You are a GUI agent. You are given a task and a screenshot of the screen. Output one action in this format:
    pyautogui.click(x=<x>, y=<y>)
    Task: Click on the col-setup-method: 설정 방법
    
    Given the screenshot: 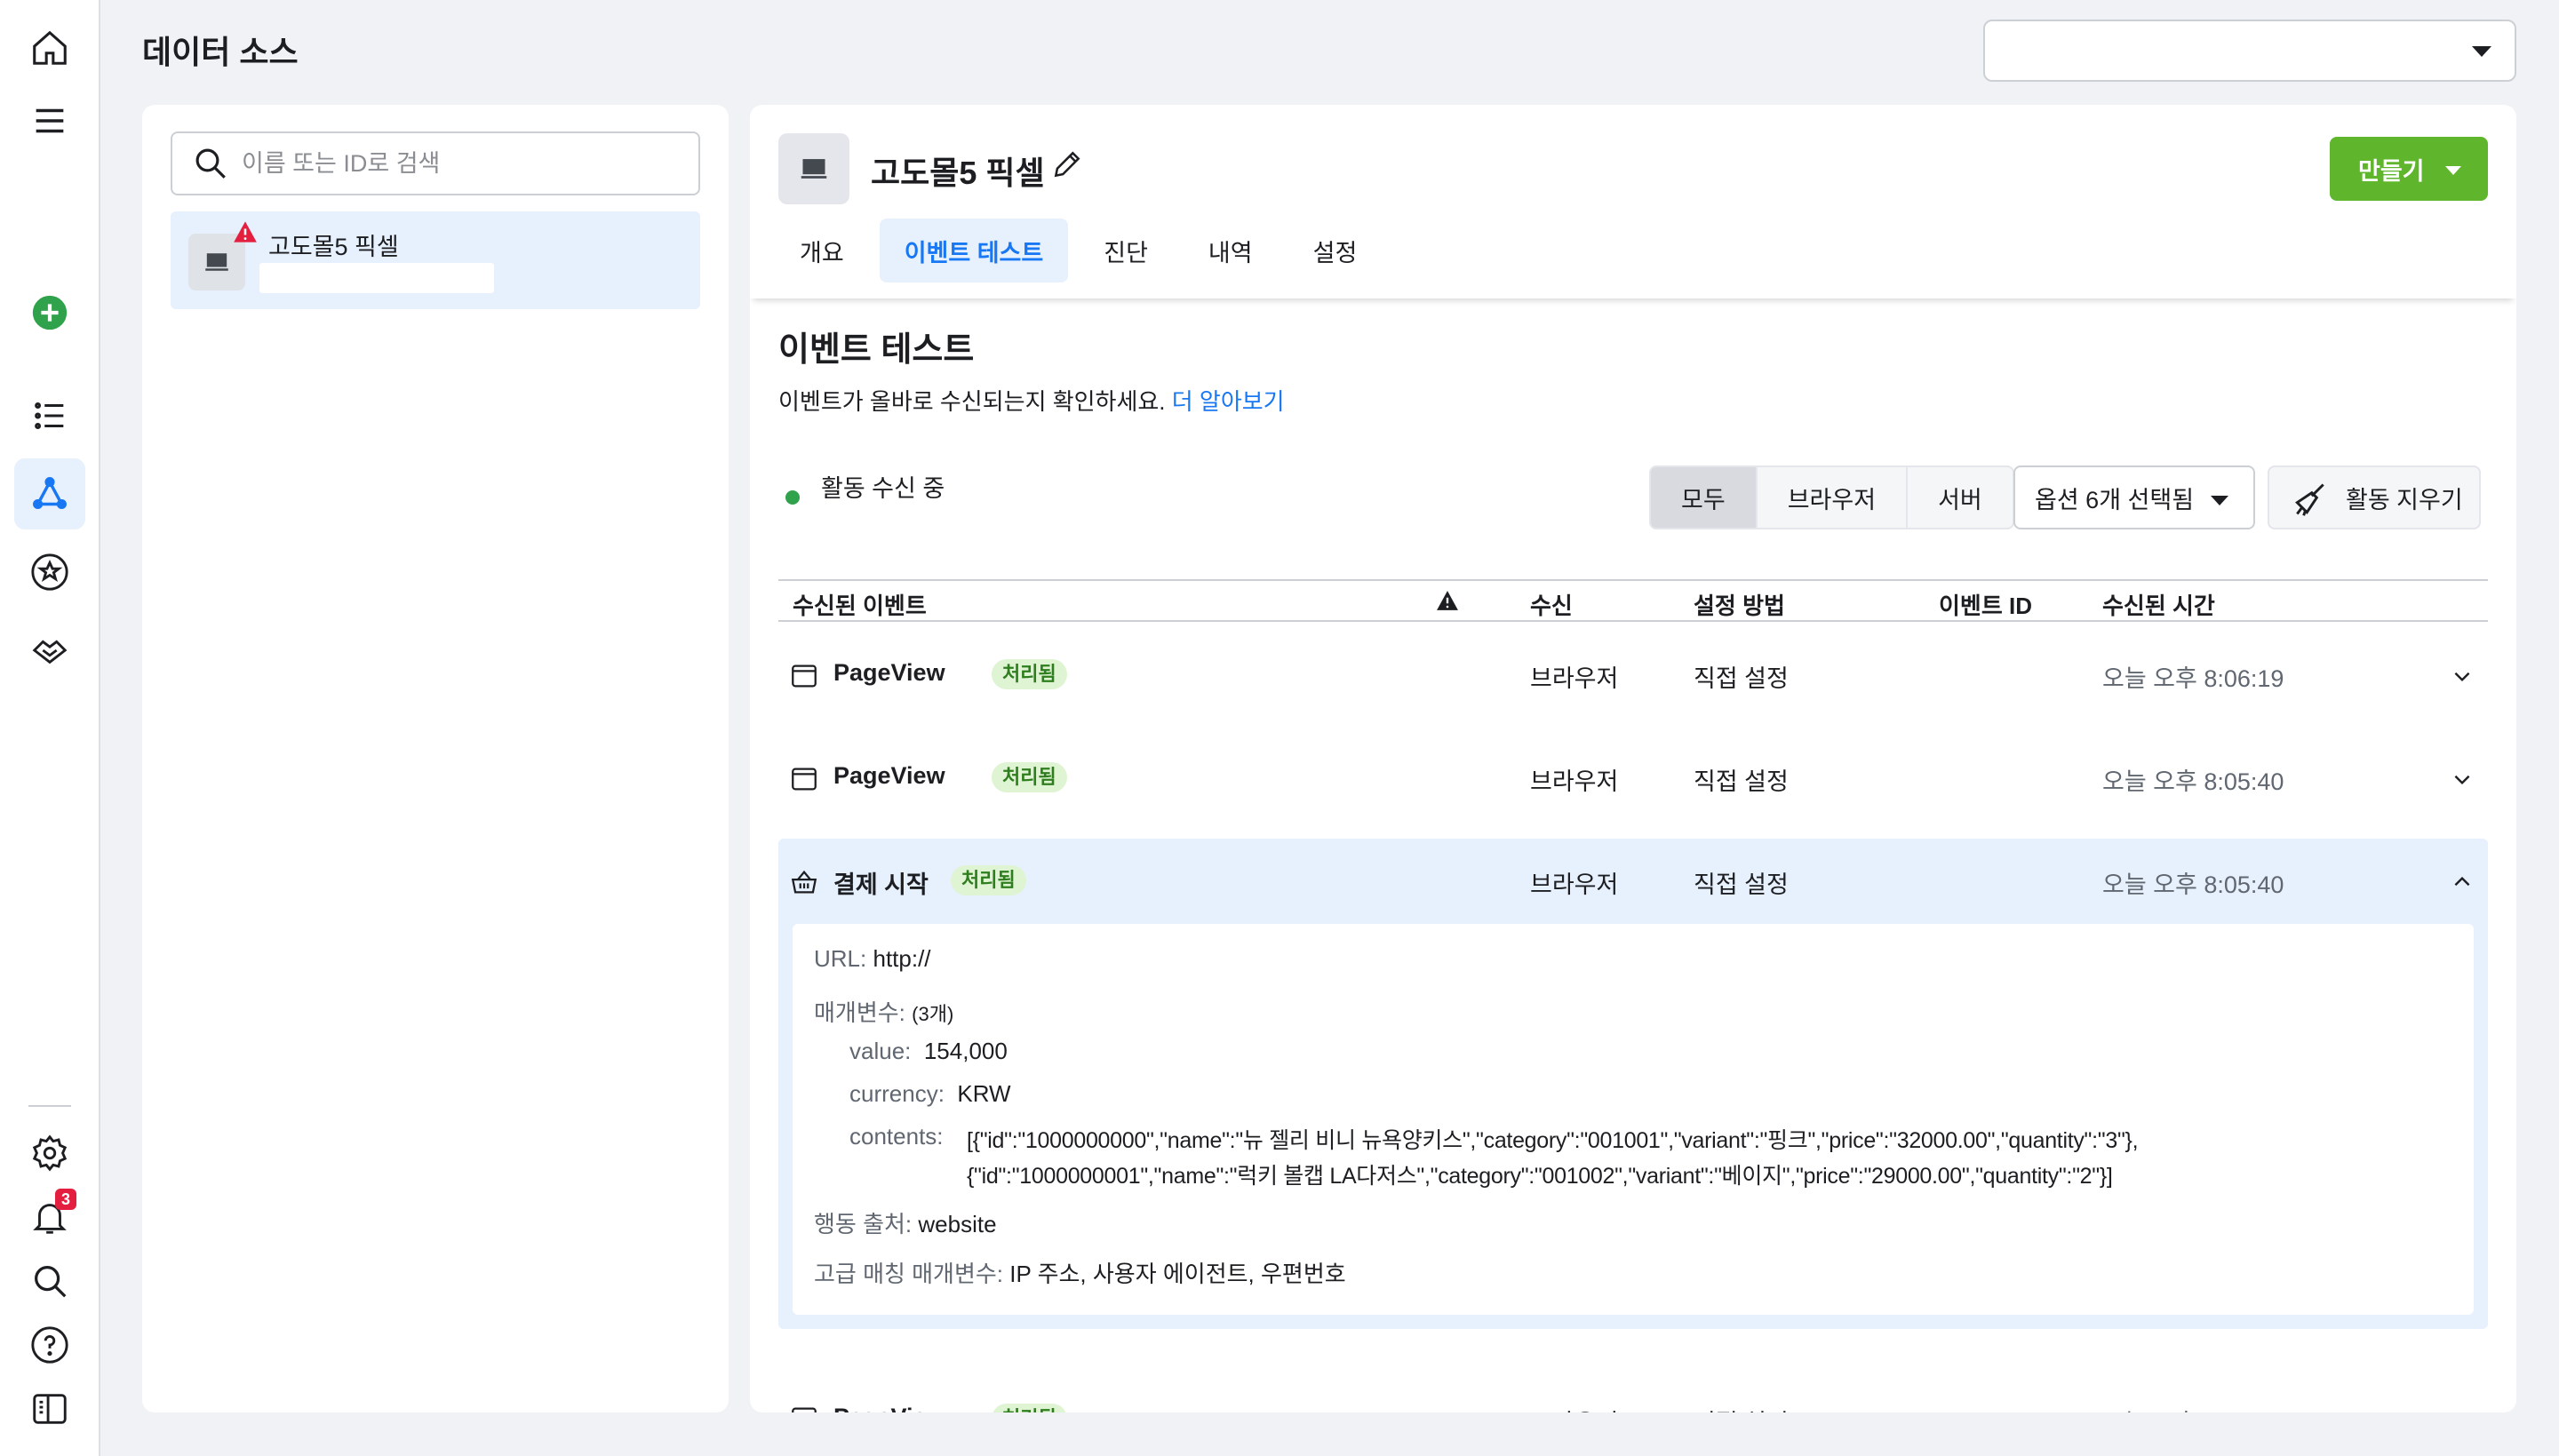 What is the action you would take?
    pyautogui.click(x=1739, y=606)
    